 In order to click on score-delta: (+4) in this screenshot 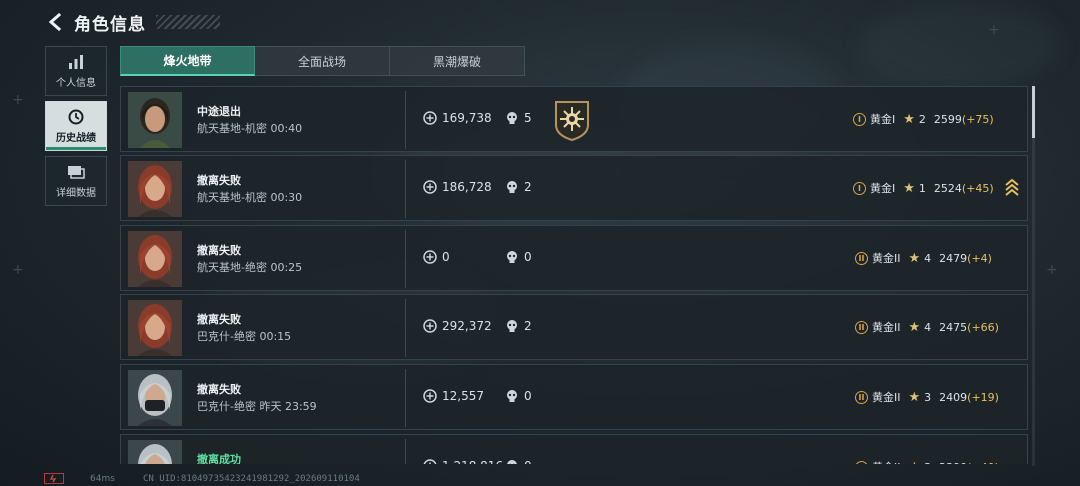, I will do `click(979, 258)`.